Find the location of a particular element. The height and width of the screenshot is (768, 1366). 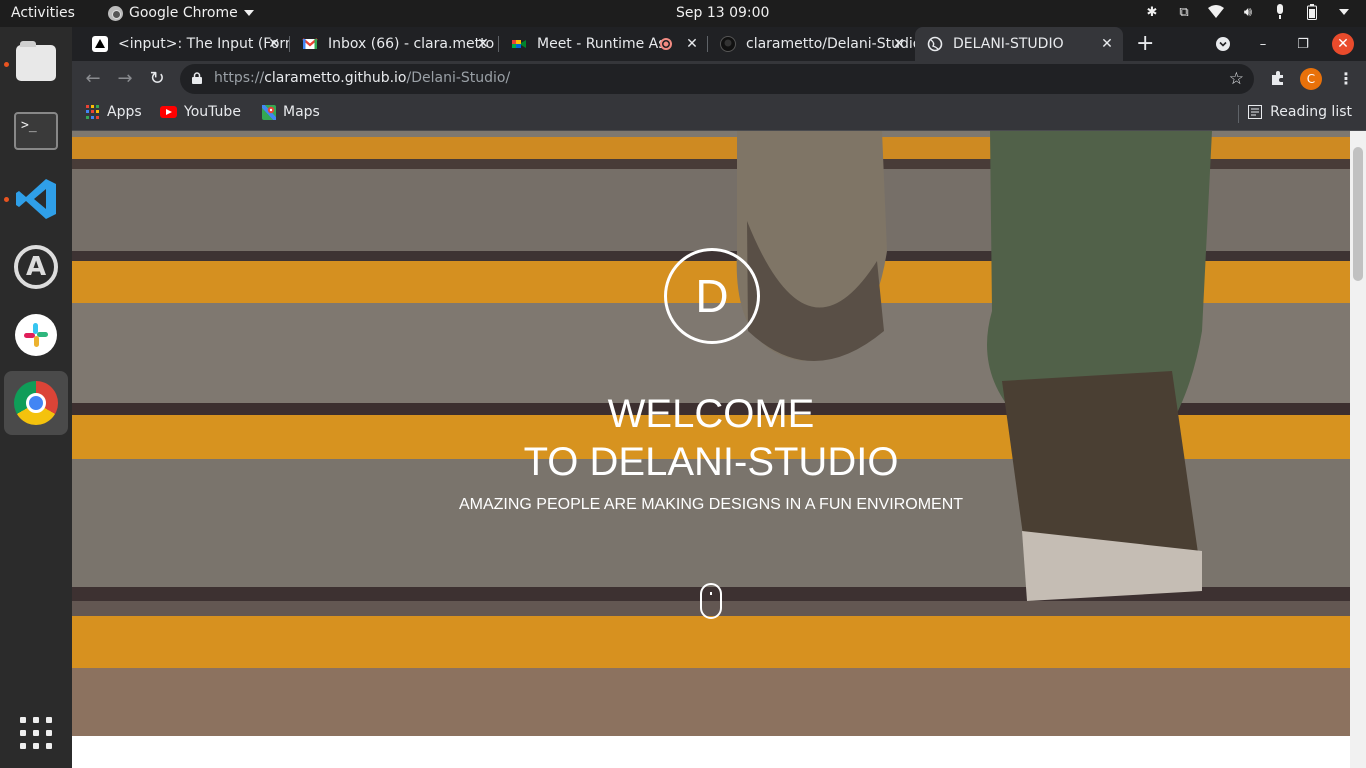

bookmark-label: Maps is located at coordinates (301, 112).